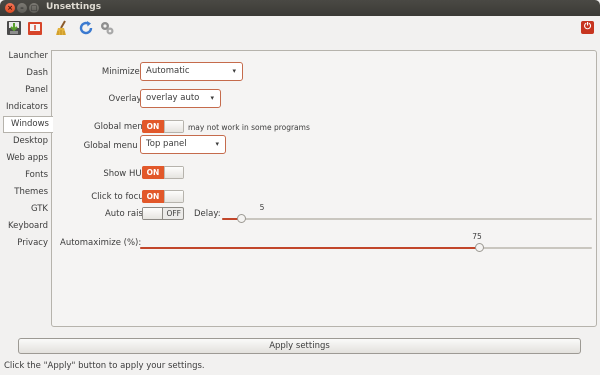  I want to click on global-menu-in-value: Top panel, so click(166, 144).